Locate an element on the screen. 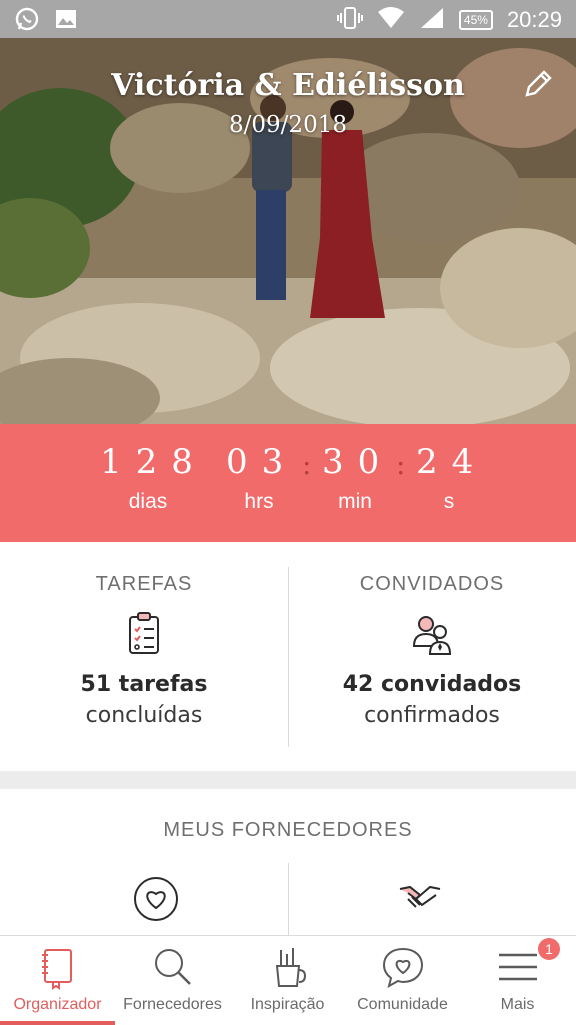 This screenshot has height=1025, width=576. nav-label-organizador: Organizador is located at coordinates (57, 1004).